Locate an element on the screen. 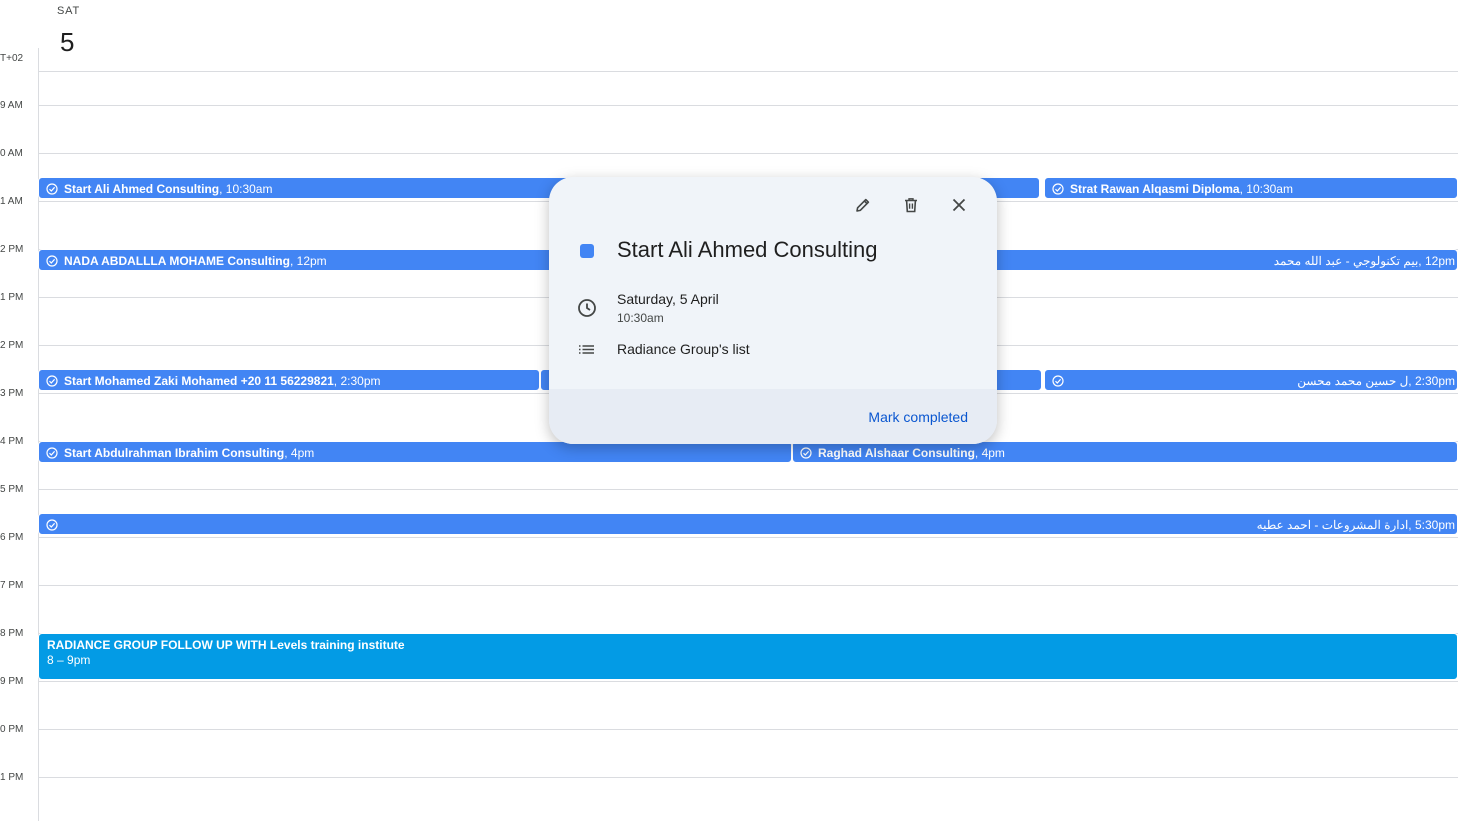  event-time: 12pm is located at coordinates (311, 261).